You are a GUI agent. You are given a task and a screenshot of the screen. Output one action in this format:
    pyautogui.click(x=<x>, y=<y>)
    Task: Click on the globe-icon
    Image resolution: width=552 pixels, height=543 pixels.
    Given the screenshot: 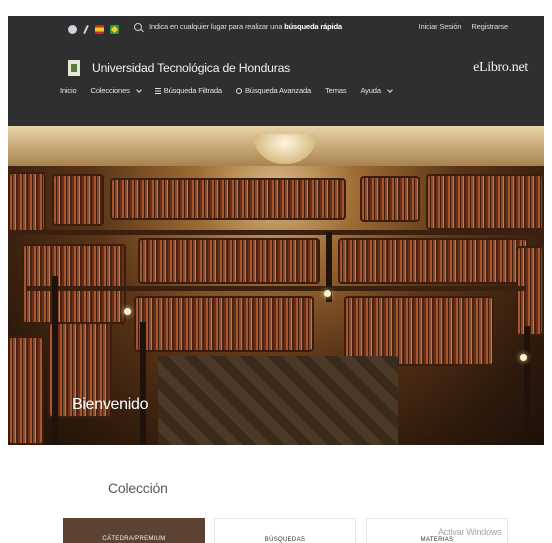 What is the action you would take?
    pyautogui.click(x=72, y=29)
    